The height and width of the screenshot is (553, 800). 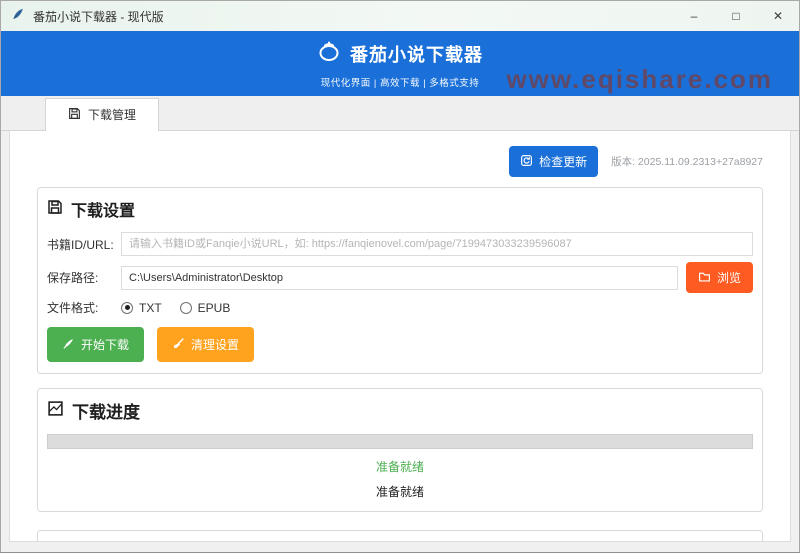 I want to click on radio-epub-label: EPUB, so click(x=214, y=307).